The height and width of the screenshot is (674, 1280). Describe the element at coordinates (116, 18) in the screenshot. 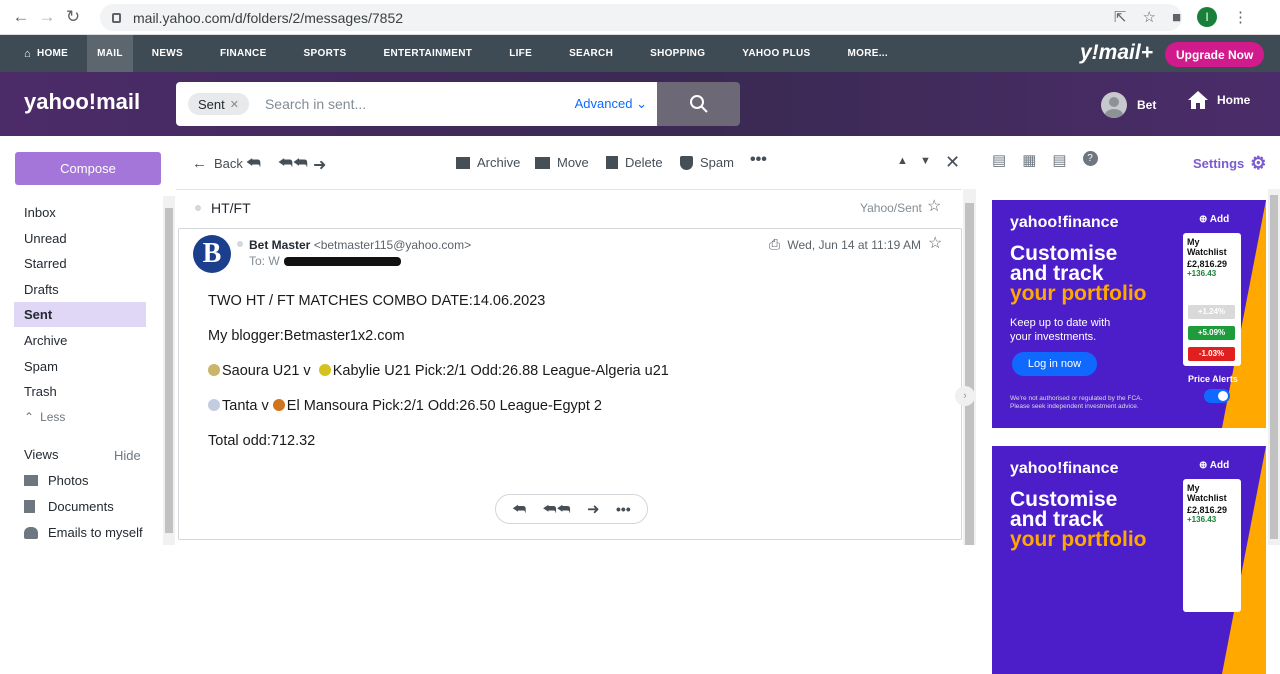

I see `lock-icon` at that location.